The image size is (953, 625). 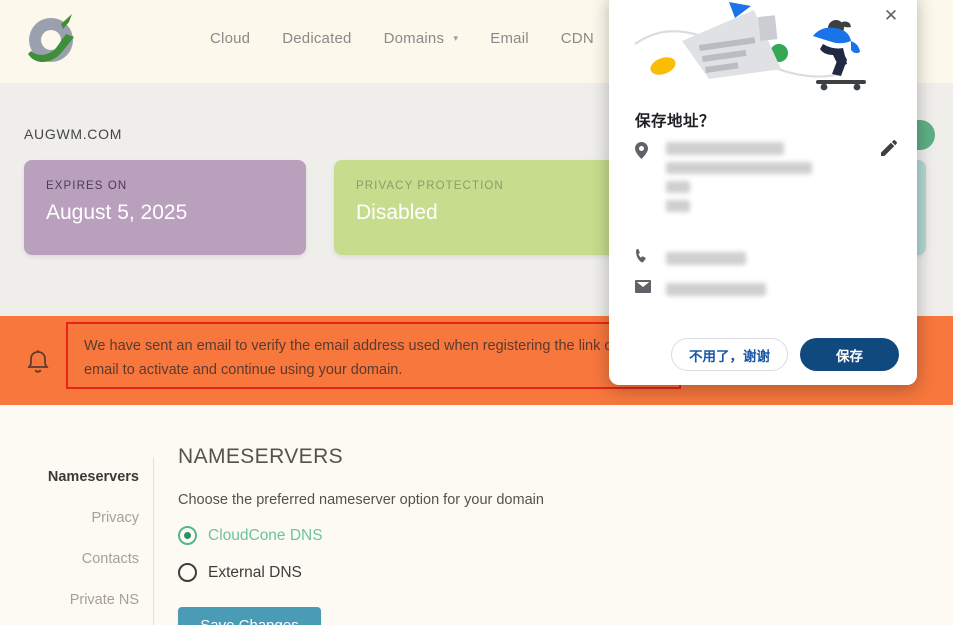 I want to click on close-icon: ✕, so click(x=891, y=16).